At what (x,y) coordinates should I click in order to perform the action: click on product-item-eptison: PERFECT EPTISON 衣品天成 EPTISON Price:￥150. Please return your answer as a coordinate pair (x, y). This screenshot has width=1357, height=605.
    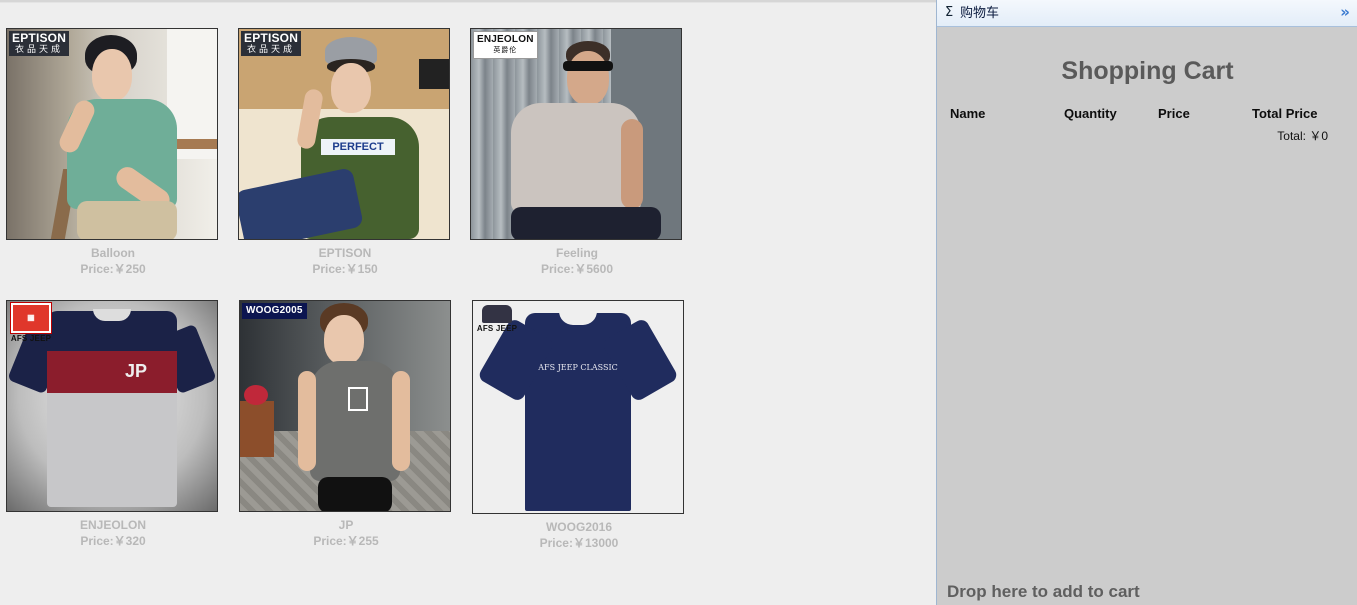
    Looking at the image, I should click on (345, 153).